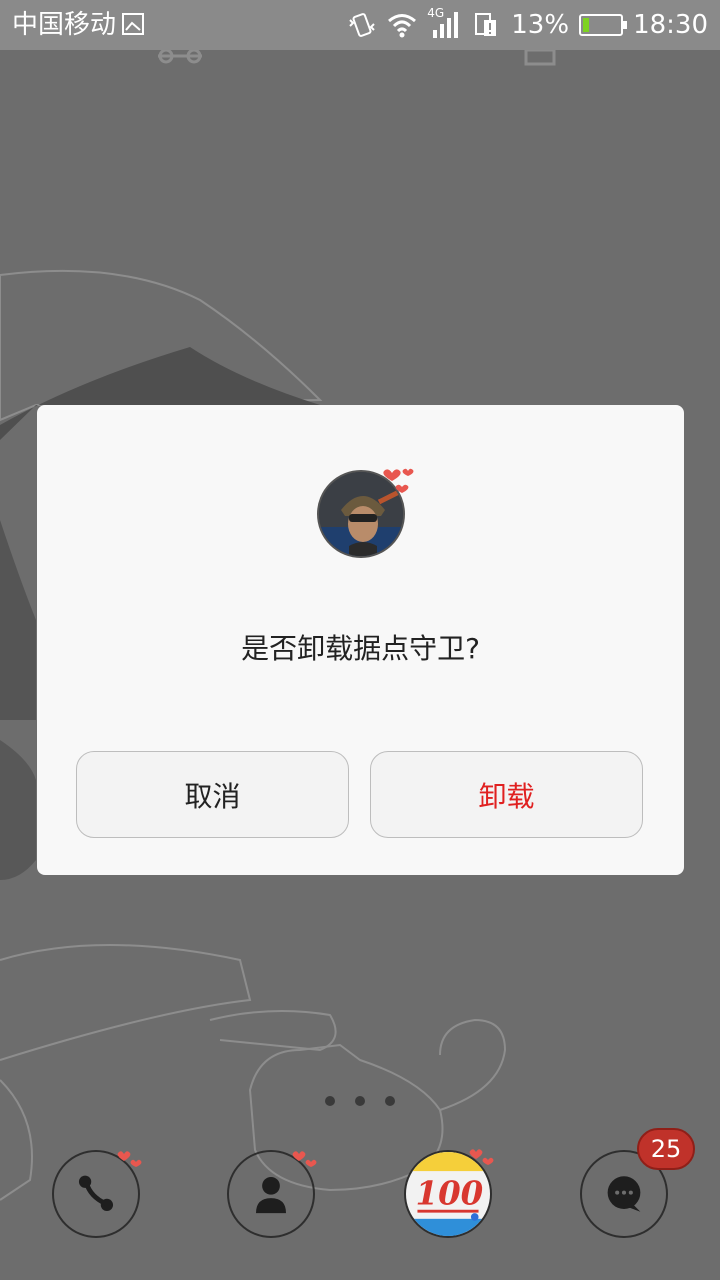 This screenshot has height=1280, width=720. What do you see at coordinates (506, 794) in the screenshot?
I see `uninstall-button: 卸载` at bounding box center [506, 794].